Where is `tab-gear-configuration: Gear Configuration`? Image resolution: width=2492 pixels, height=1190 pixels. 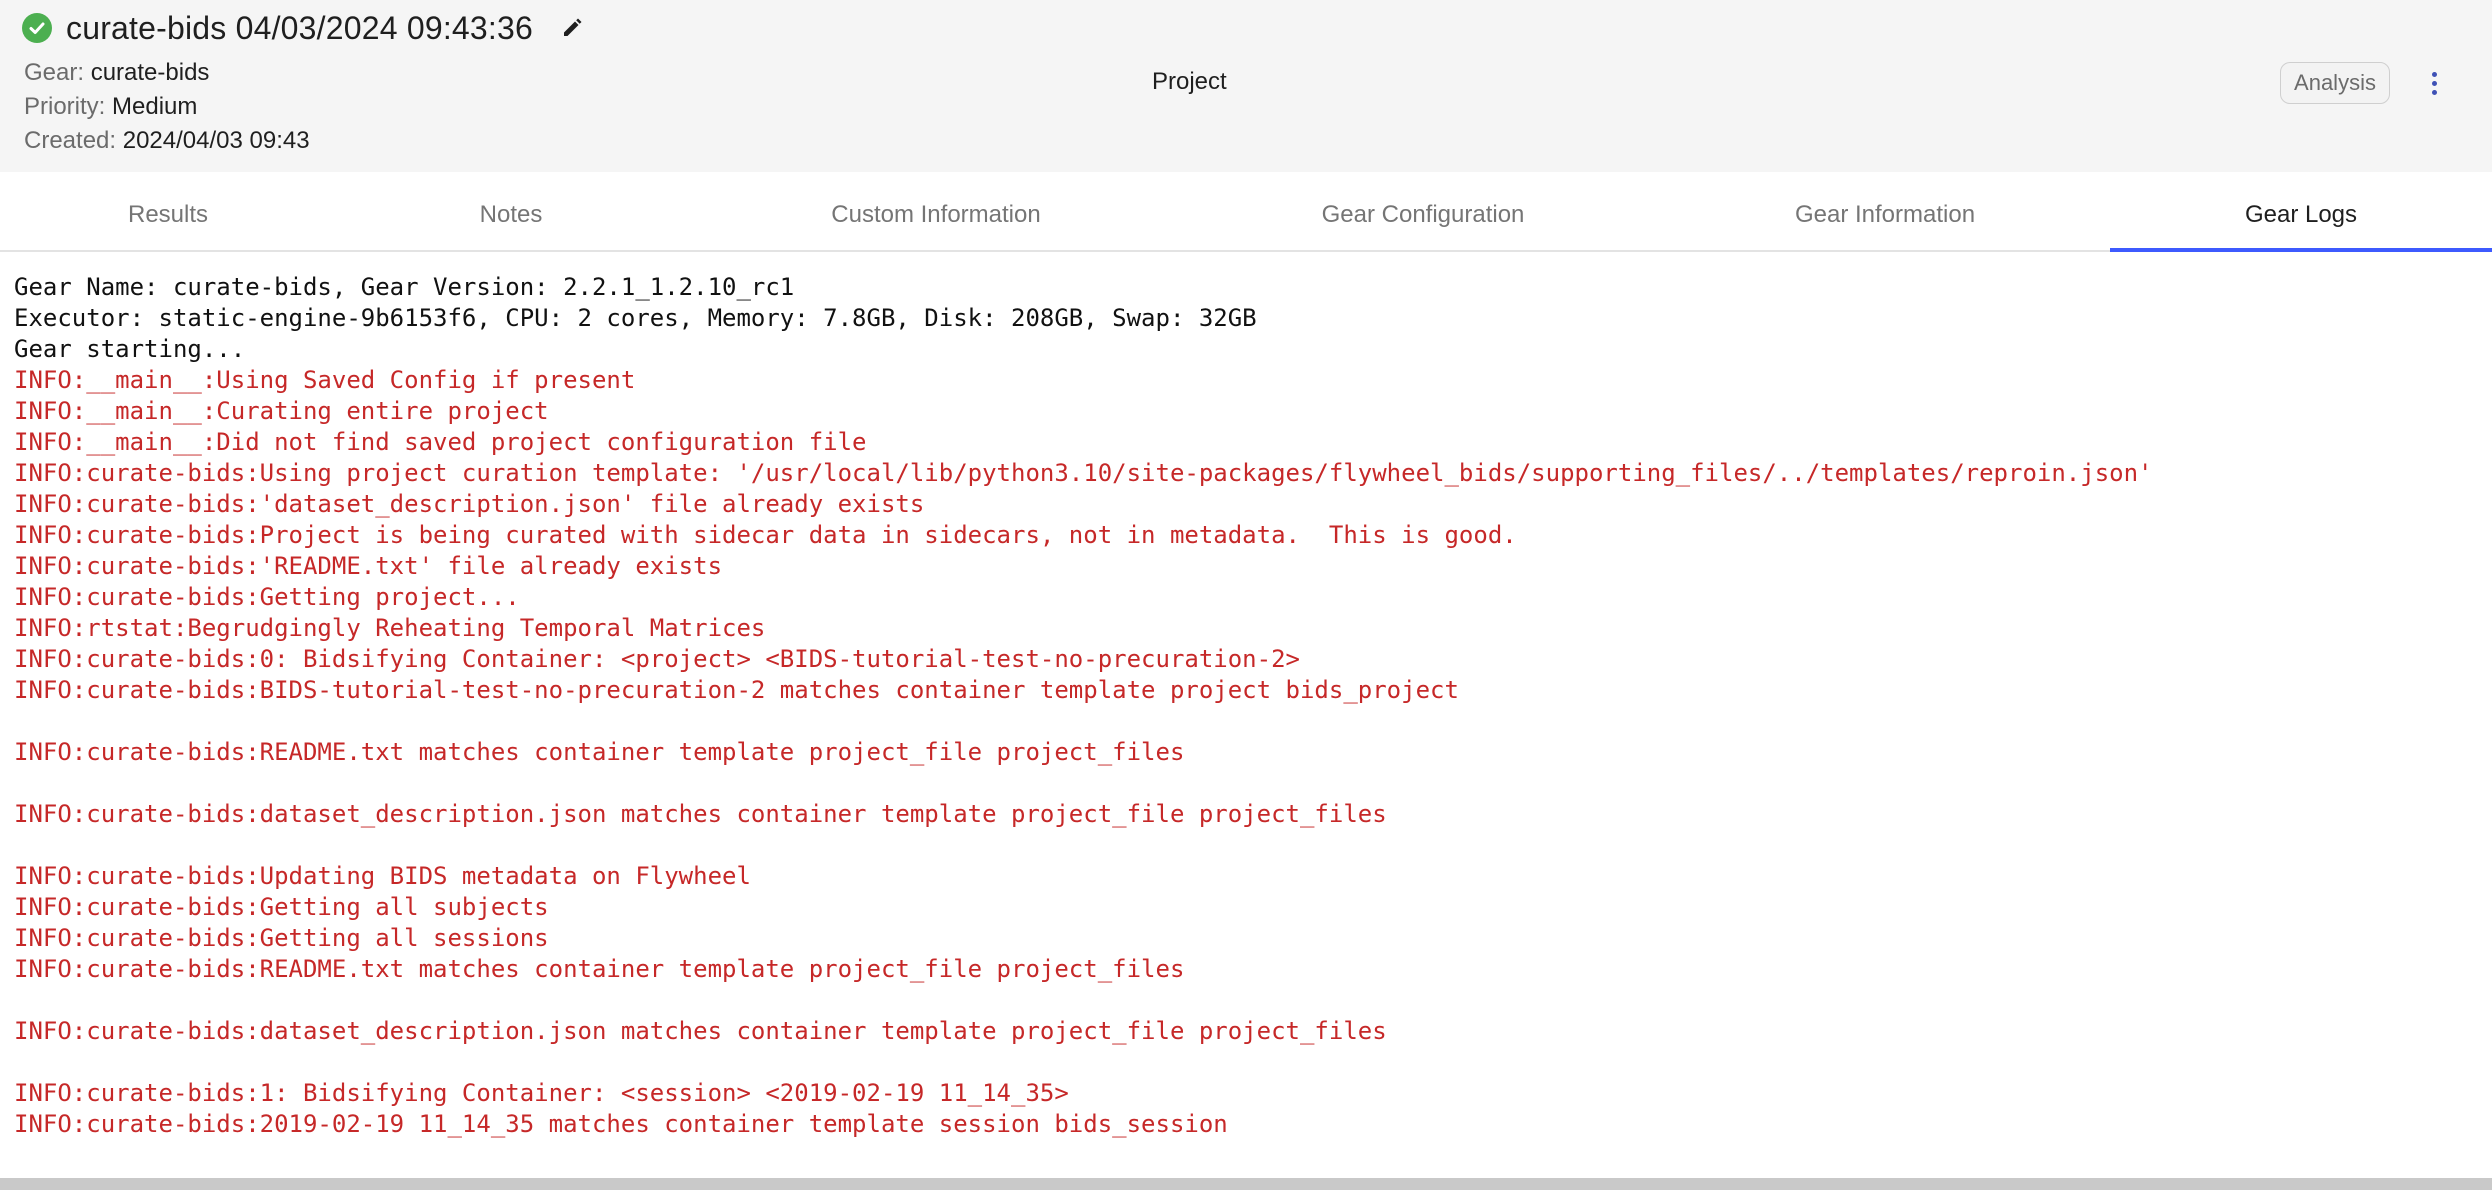
tab-gear-configuration: Gear Configuration is located at coordinates (1423, 215).